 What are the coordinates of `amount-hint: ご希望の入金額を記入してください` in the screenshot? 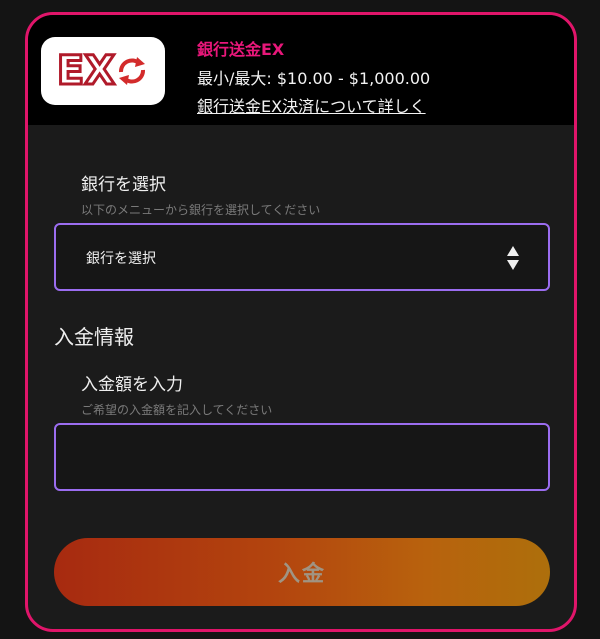 It's located at (177, 410).